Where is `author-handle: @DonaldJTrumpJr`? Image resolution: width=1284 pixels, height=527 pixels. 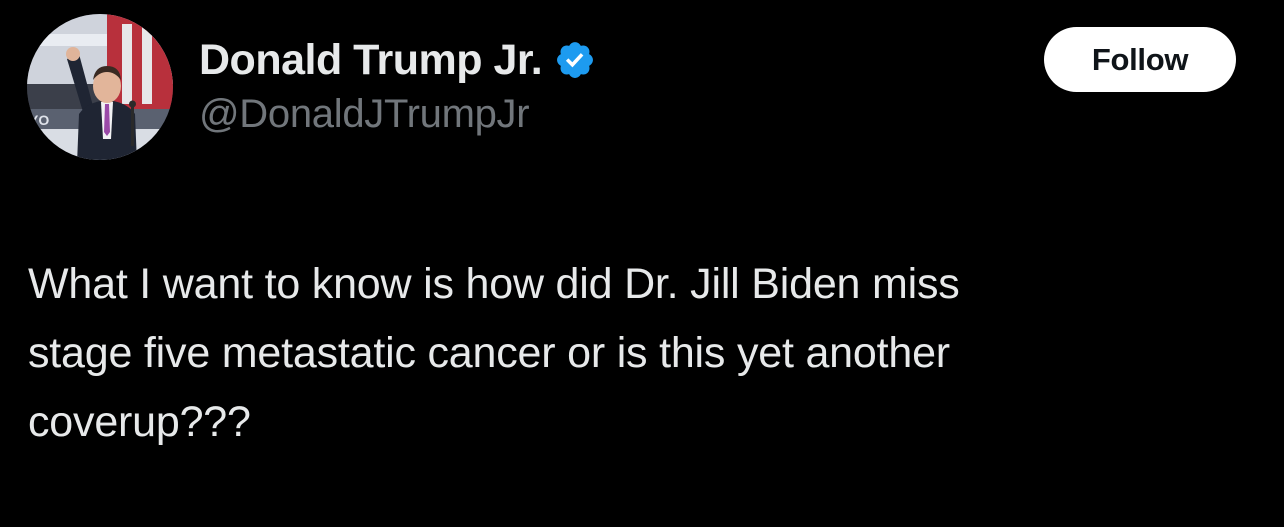
author-handle: @DonaldJTrumpJr is located at coordinates (397, 114).